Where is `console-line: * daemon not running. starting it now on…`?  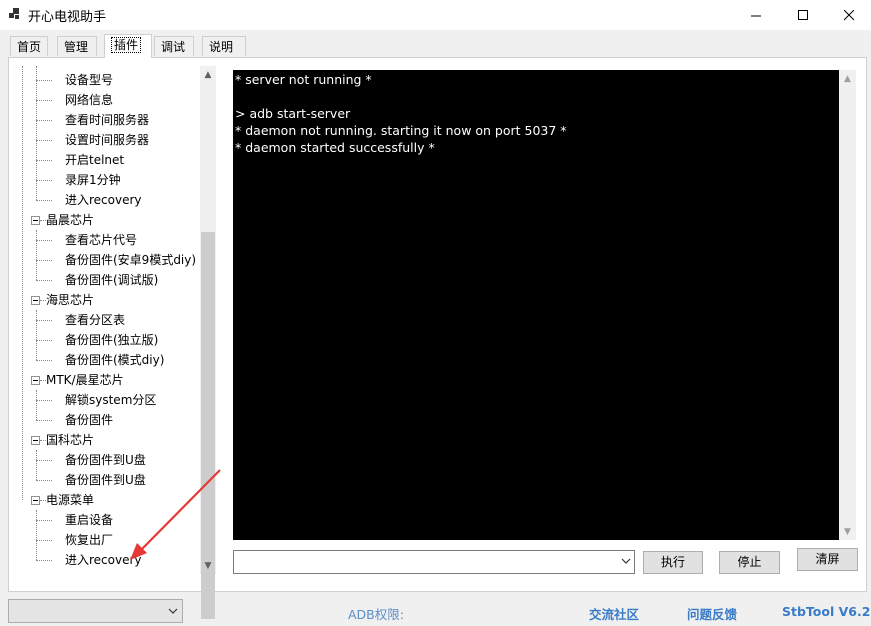 console-line: * daemon not running. starting it now on… is located at coordinates (401, 130).